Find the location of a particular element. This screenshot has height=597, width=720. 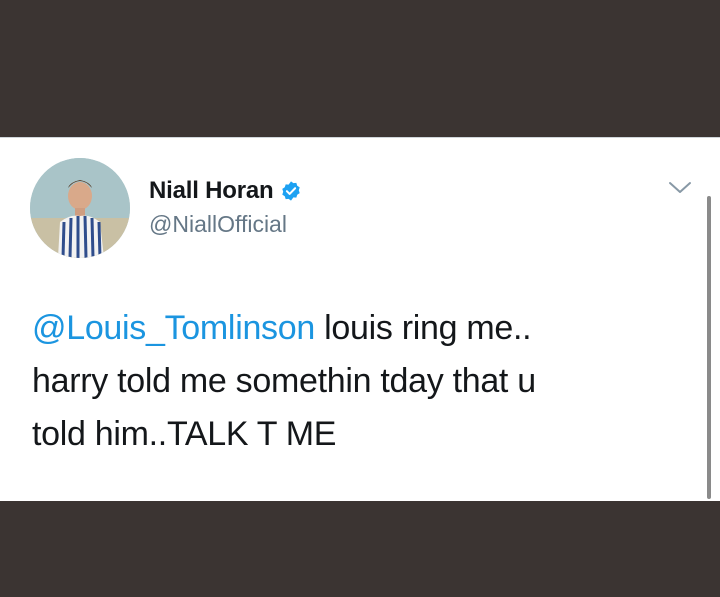

verified-badge-icon is located at coordinates (291, 191).